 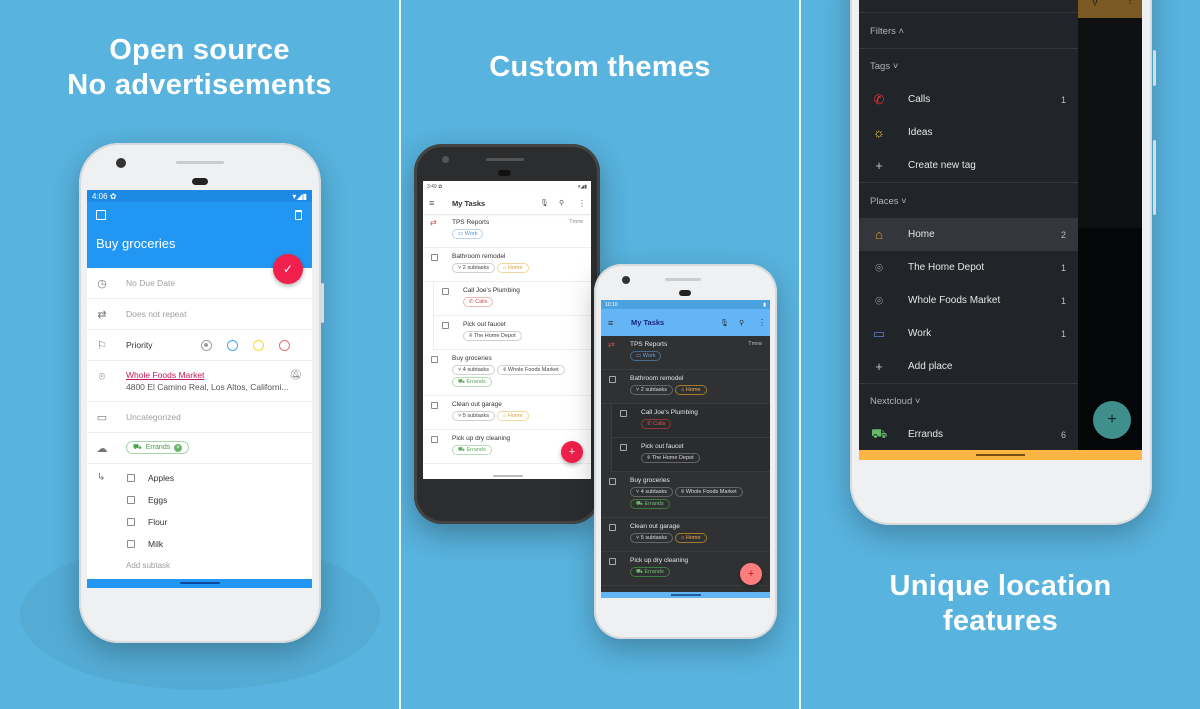 What do you see at coordinates (968, 6) in the screenshot?
I see `drawer-item-partial: ▭` at bounding box center [968, 6].